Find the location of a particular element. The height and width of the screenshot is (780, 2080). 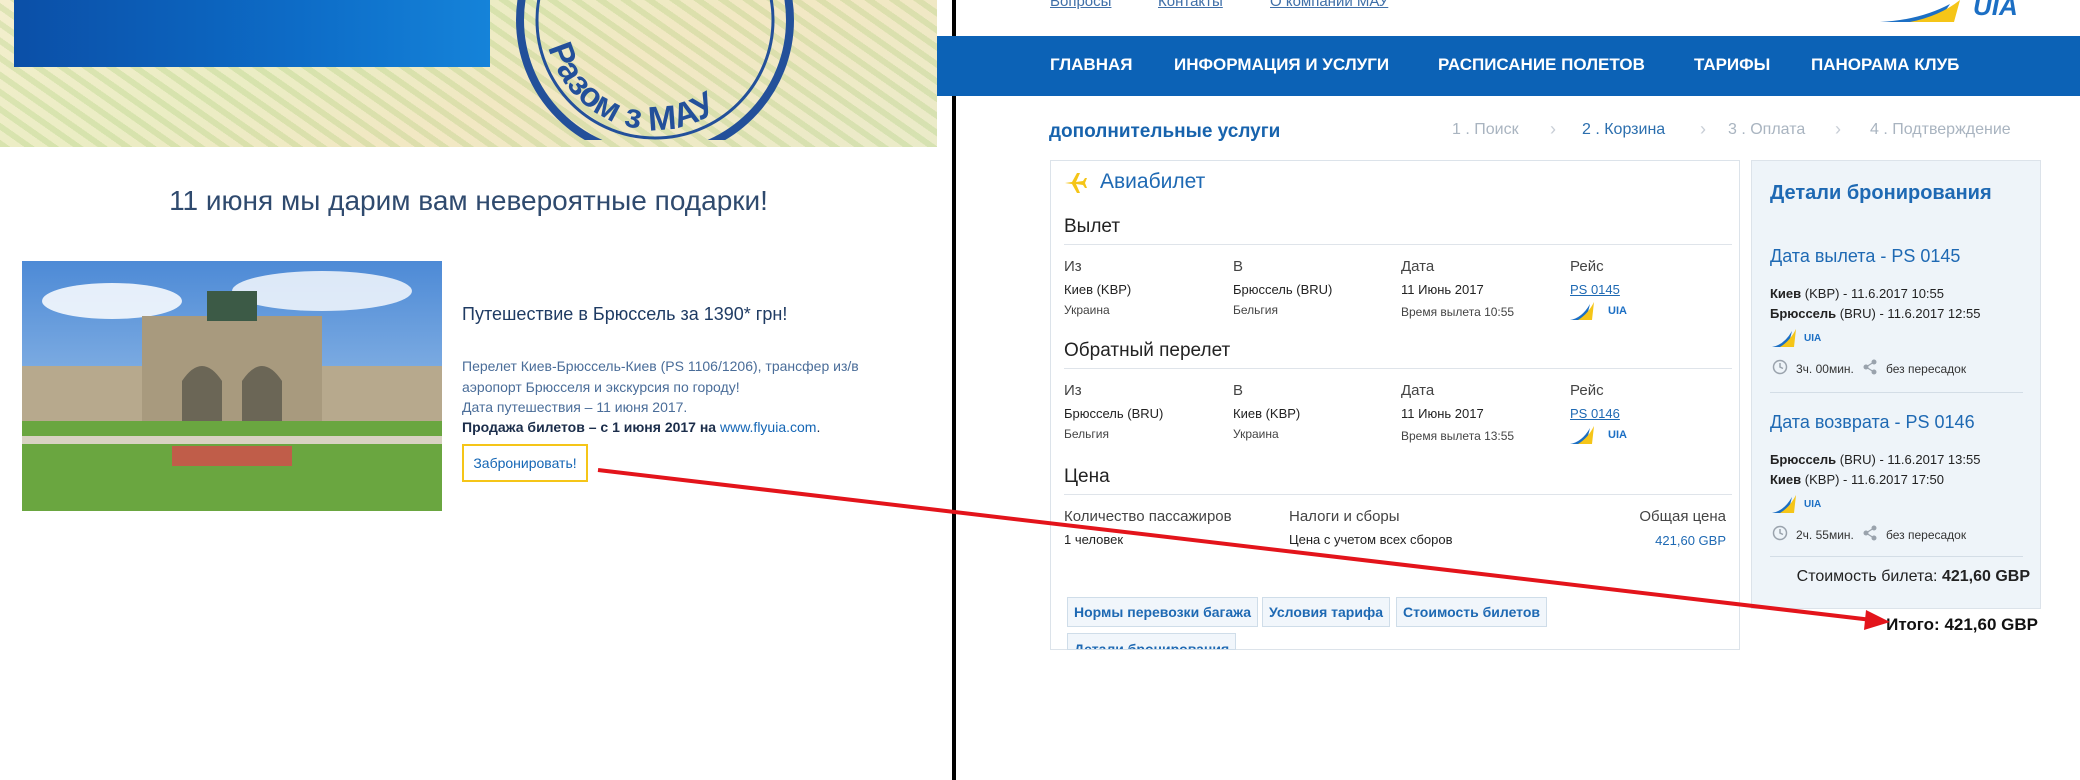

passenger-count: 1 человек is located at coordinates (1094, 539).